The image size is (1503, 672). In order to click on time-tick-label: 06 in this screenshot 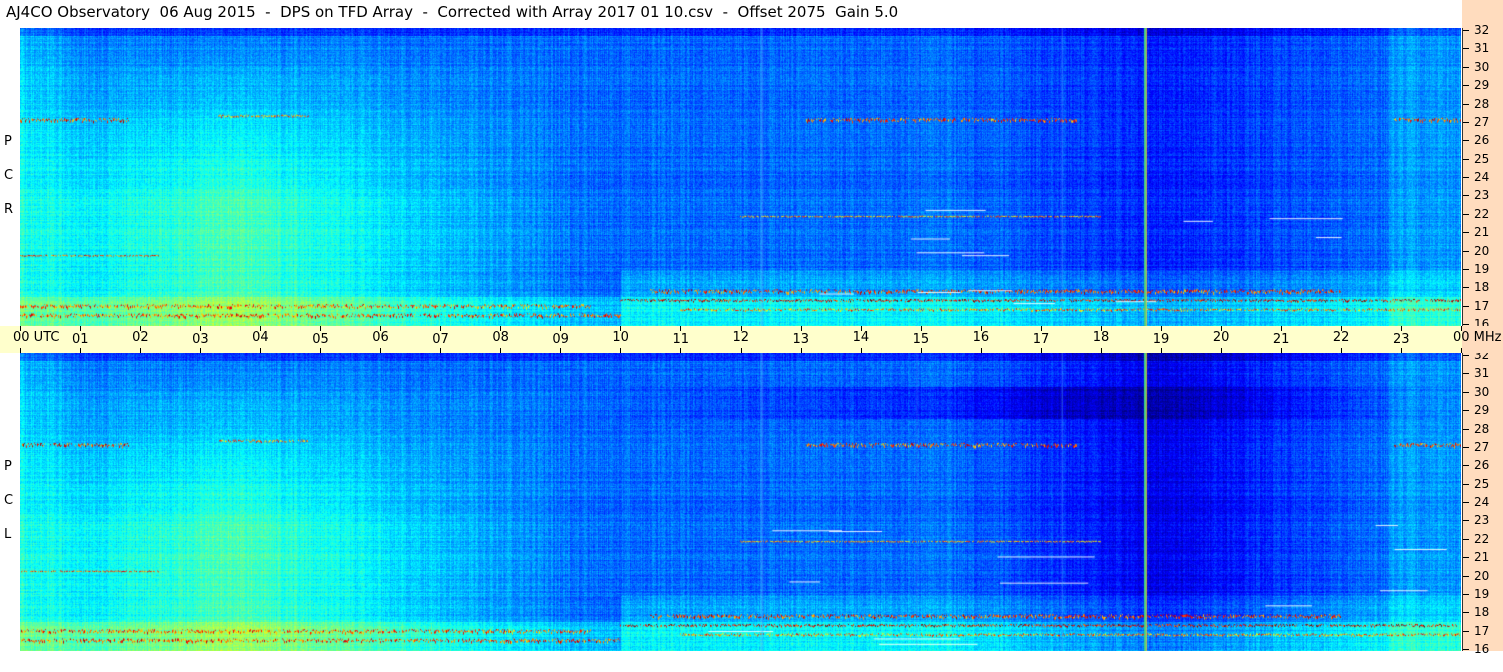, I will do `click(380, 337)`.